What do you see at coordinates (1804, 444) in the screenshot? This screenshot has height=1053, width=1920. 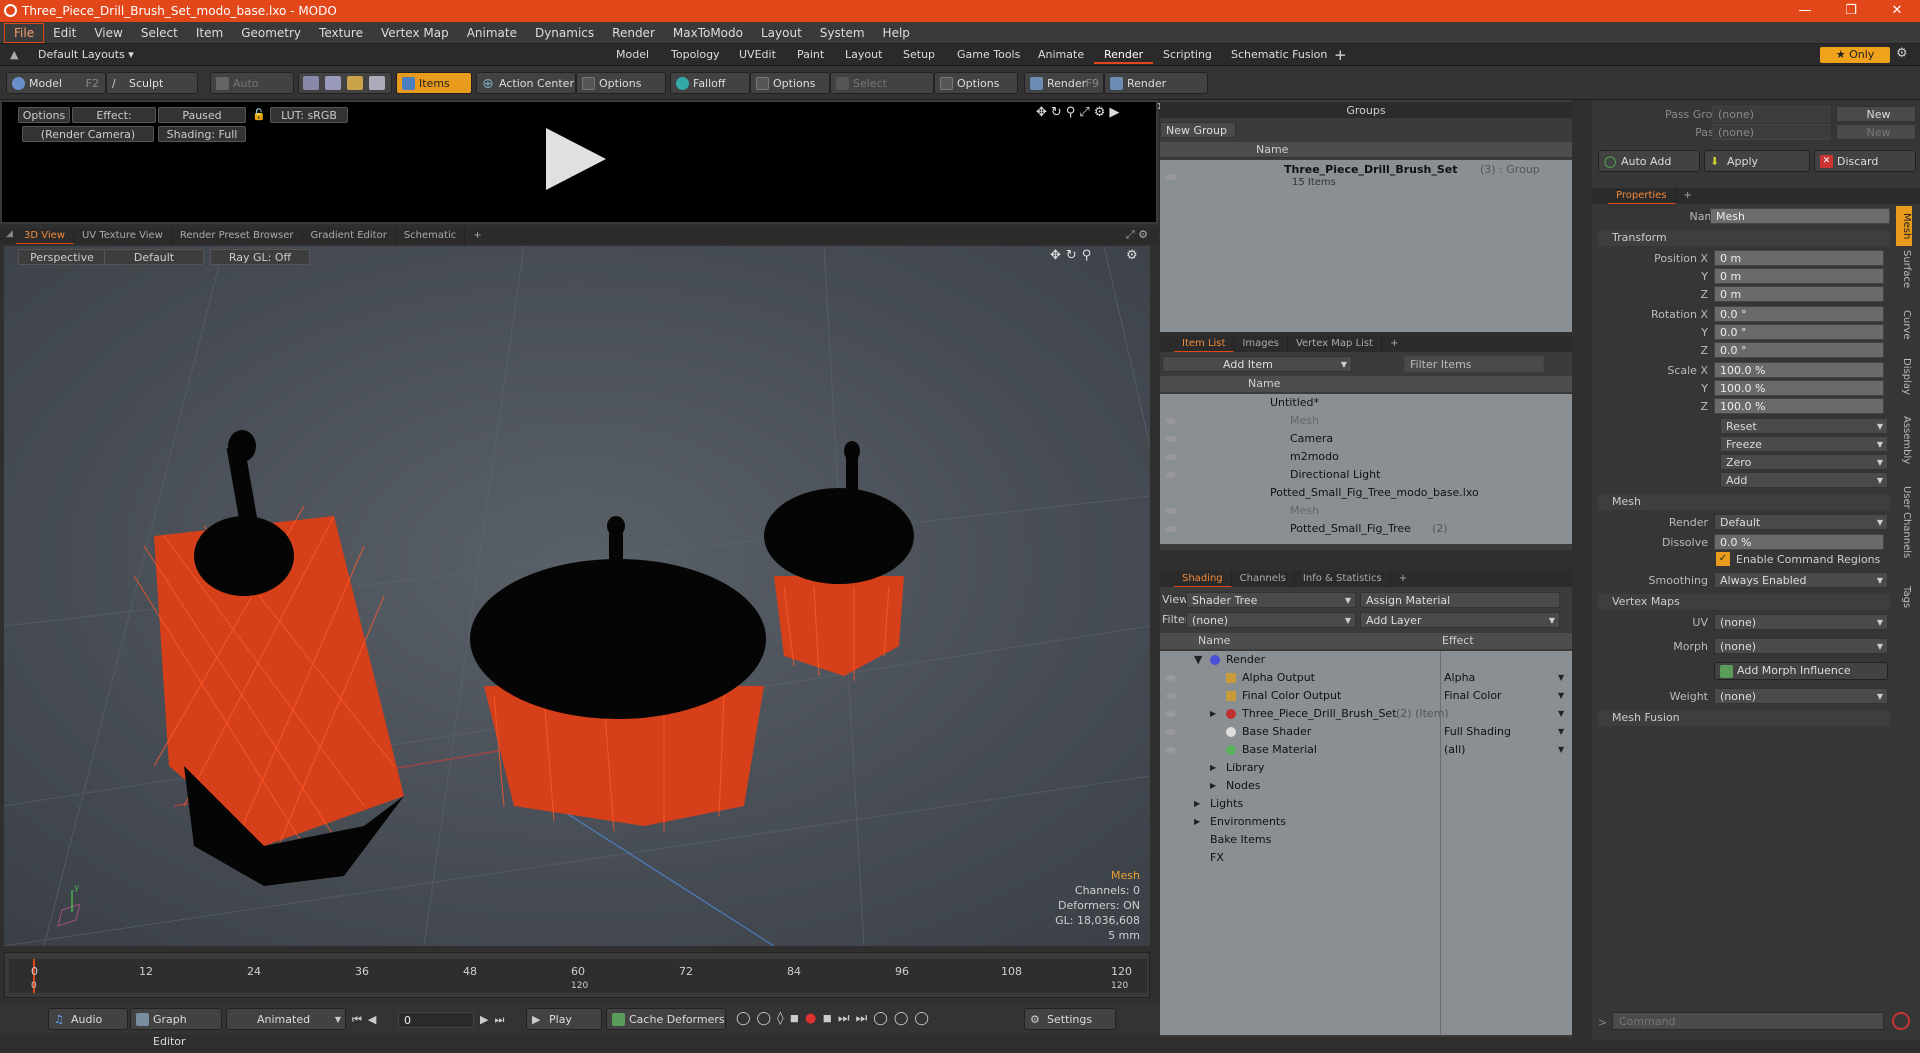 I see `freeze-dropdown: Freeze ▼` at bounding box center [1804, 444].